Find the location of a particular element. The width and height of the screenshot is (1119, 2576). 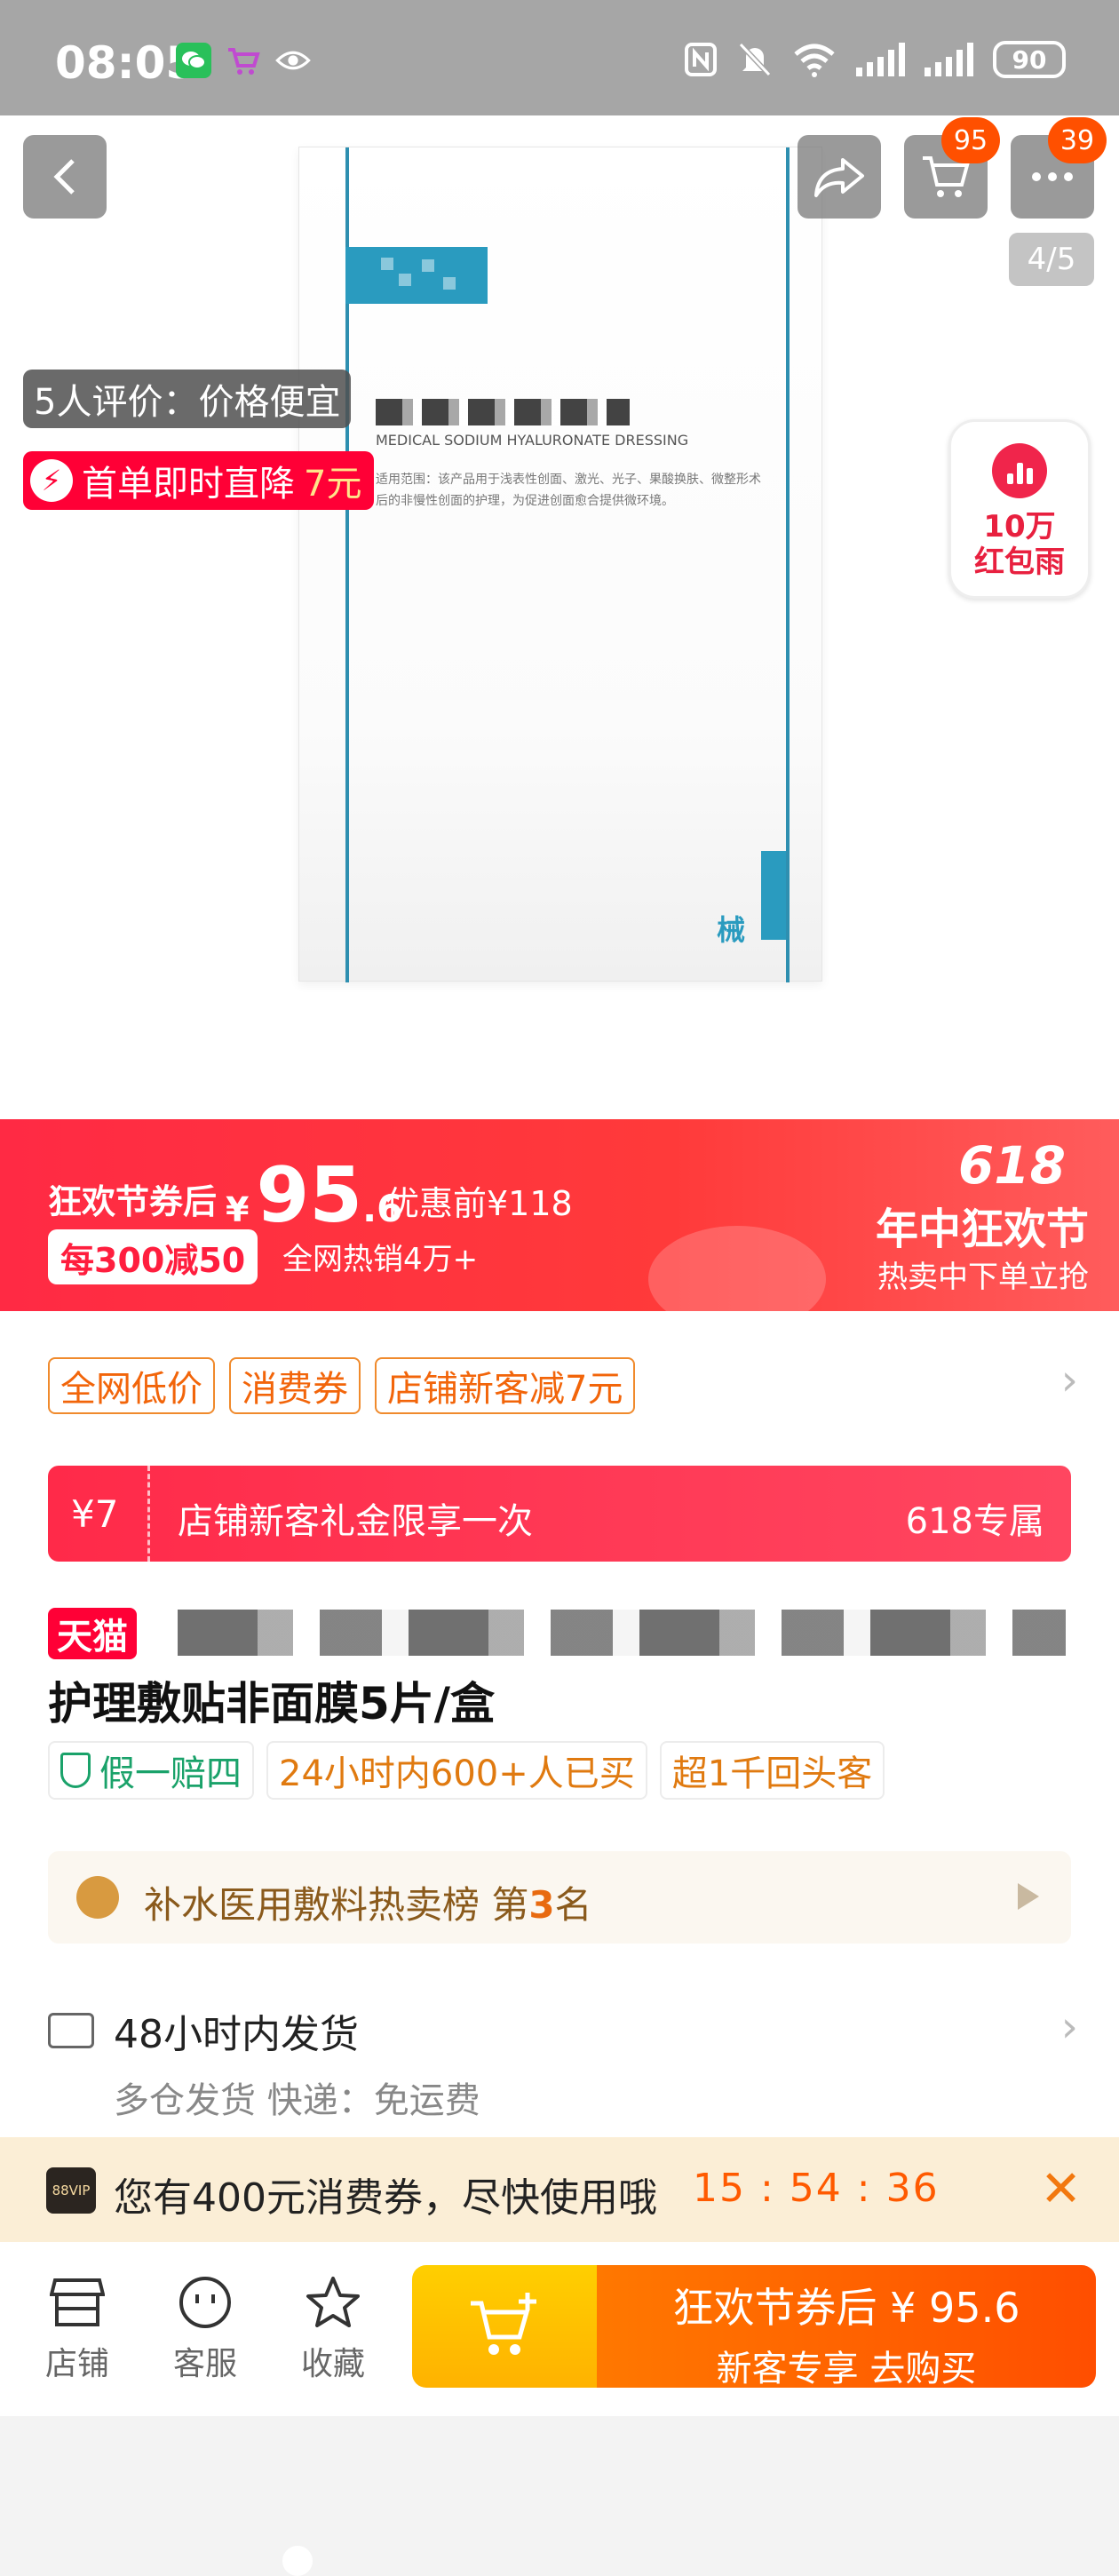

notification-icons is located at coordinates (243, 60).